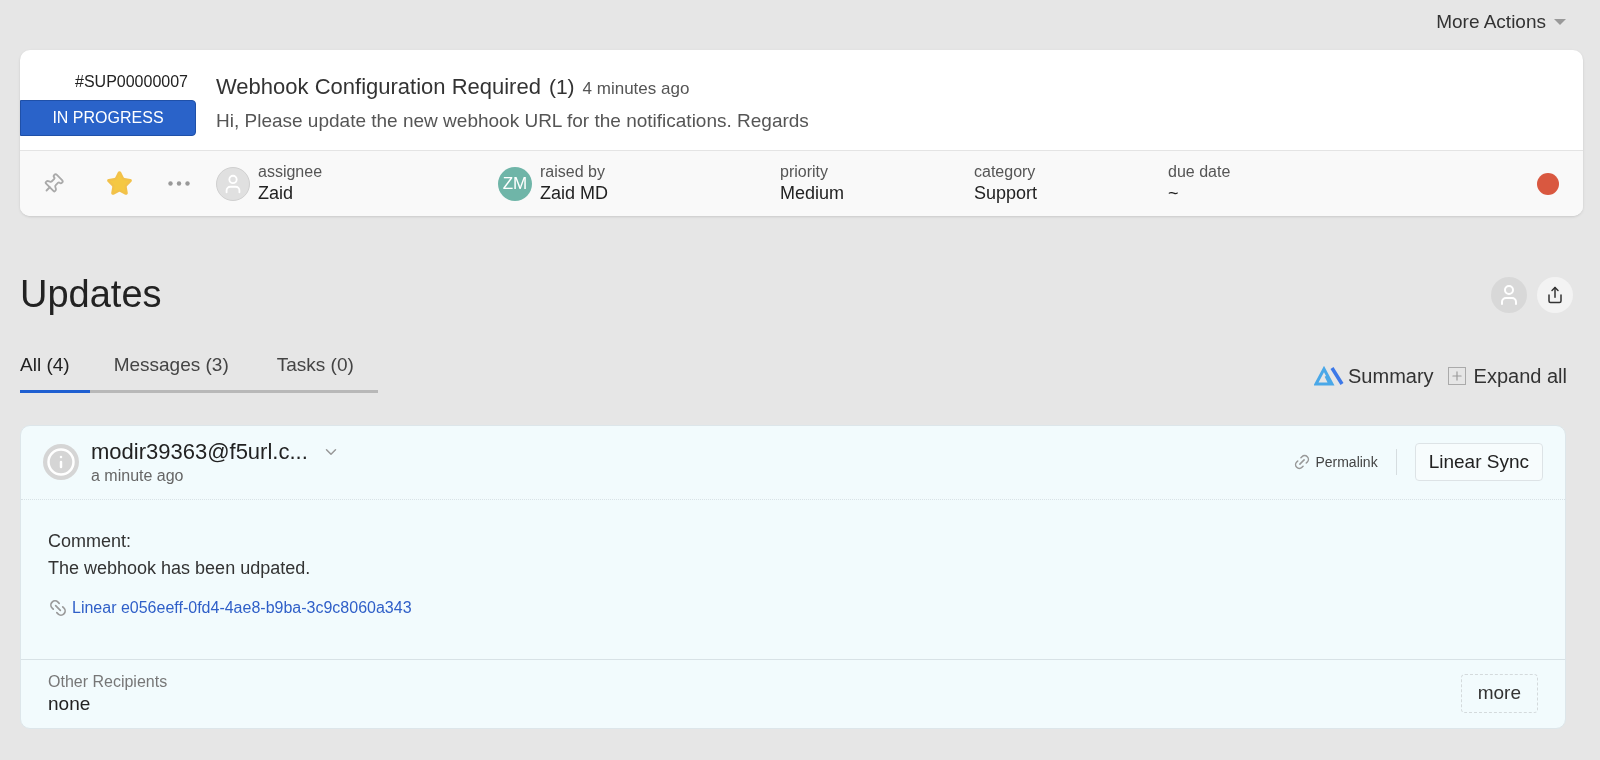  What do you see at coordinates (171, 372) in the screenshot?
I see `tab: Messages (3)` at bounding box center [171, 372].